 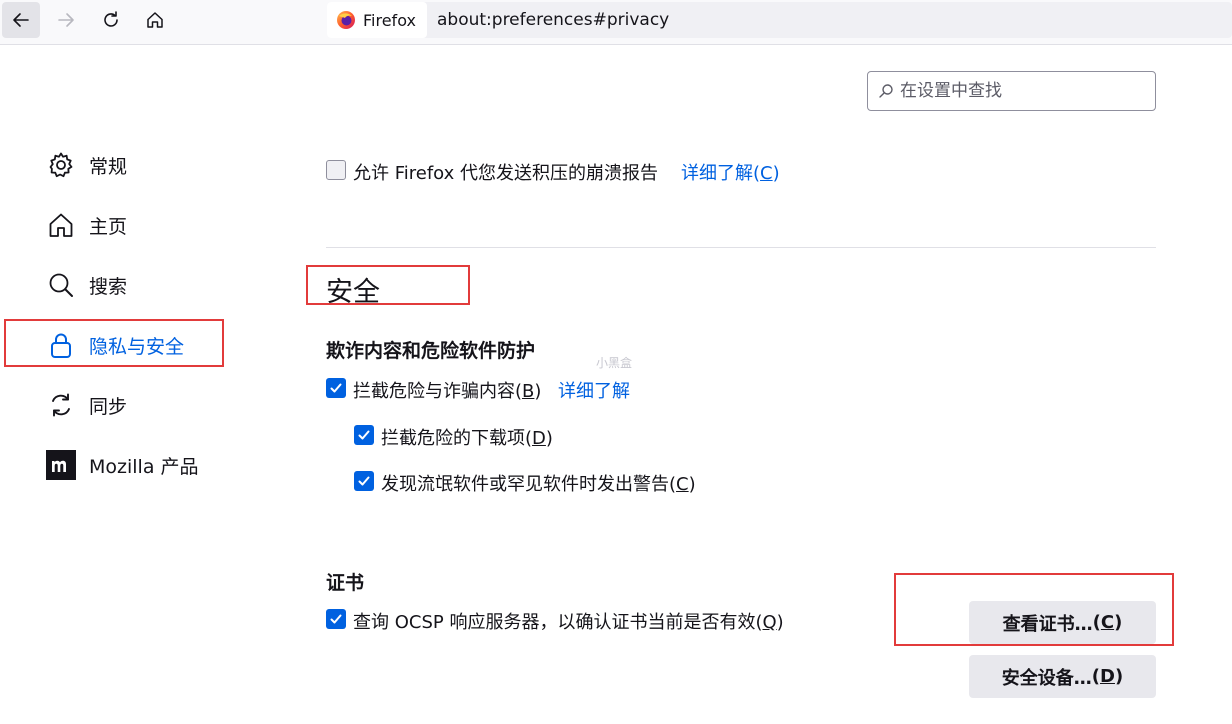 What do you see at coordinates (345, 583) in the screenshot?
I see `certificates-heading: 证书` at bounding box center [345, 583].